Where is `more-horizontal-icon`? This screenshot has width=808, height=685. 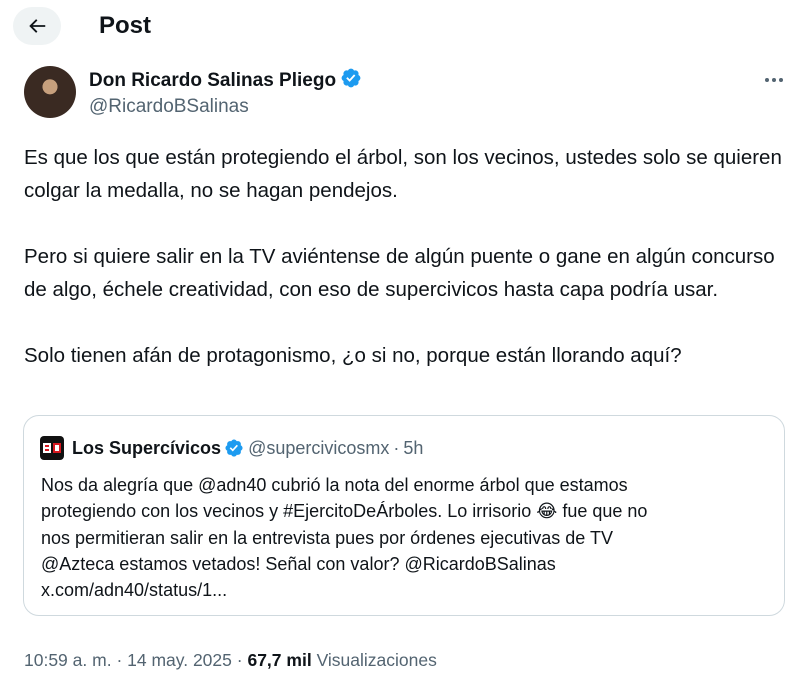
more-horizontal-icon is located at coordinates (774, 80).